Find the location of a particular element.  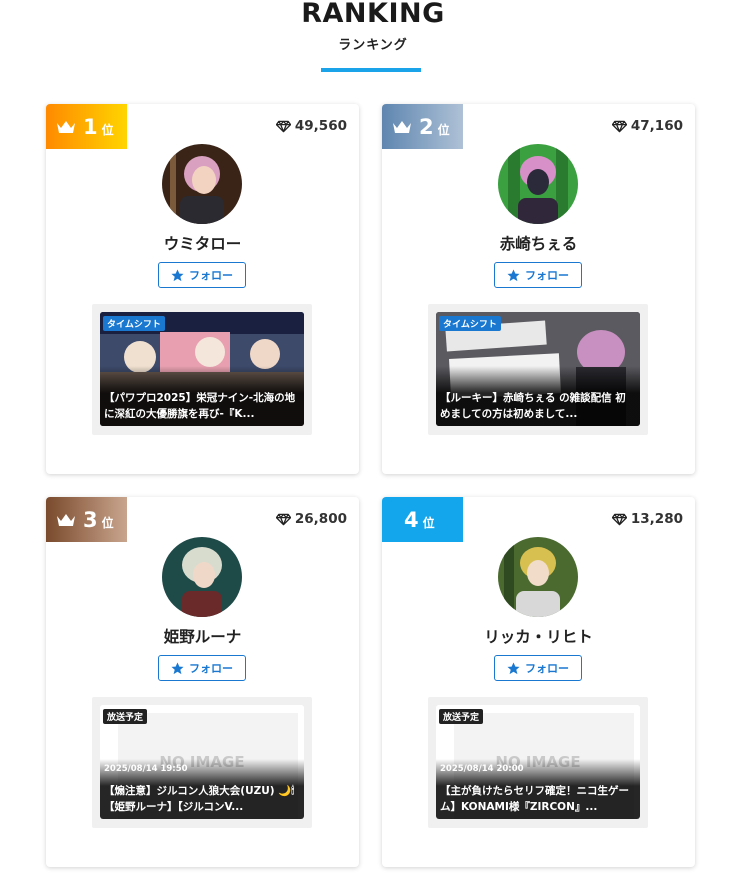

rank-badge: 2 位 is located at coordinates (422, 126).